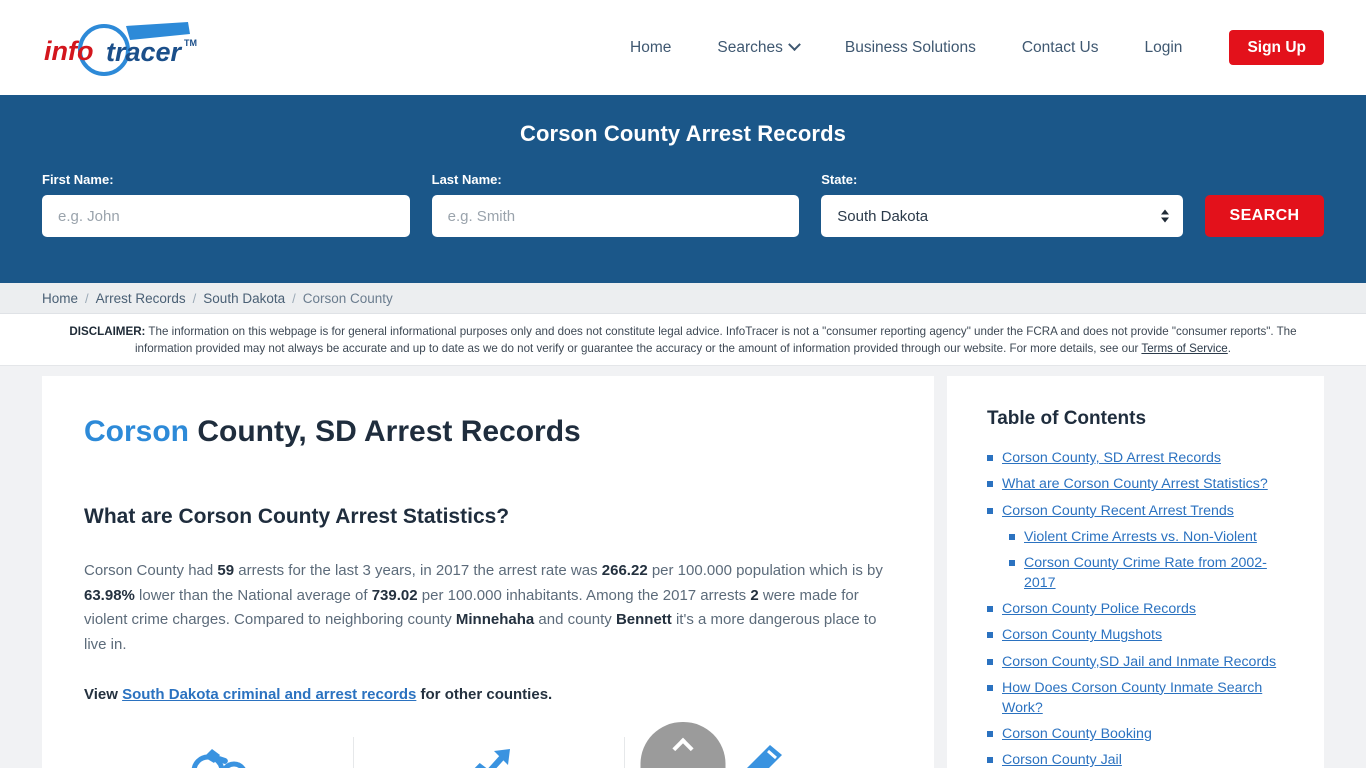 This screenshot has width=1366, height=768. Describe the element at coordinates (109, 595) in the screenshot. I see `stat-percent-lower: 63.98%` at that location.